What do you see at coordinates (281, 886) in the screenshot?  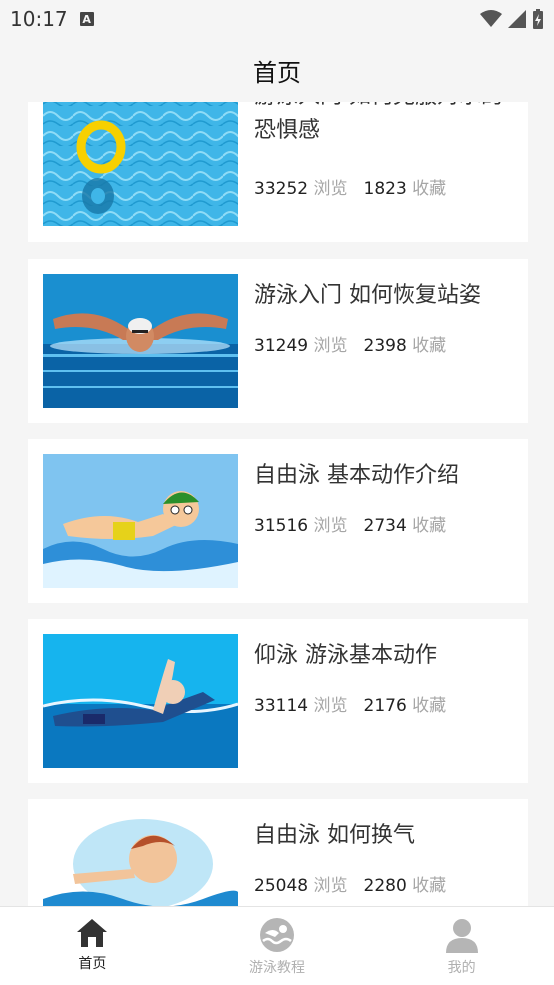 I see `view-count: 25048` at bounding box center [281, 886].